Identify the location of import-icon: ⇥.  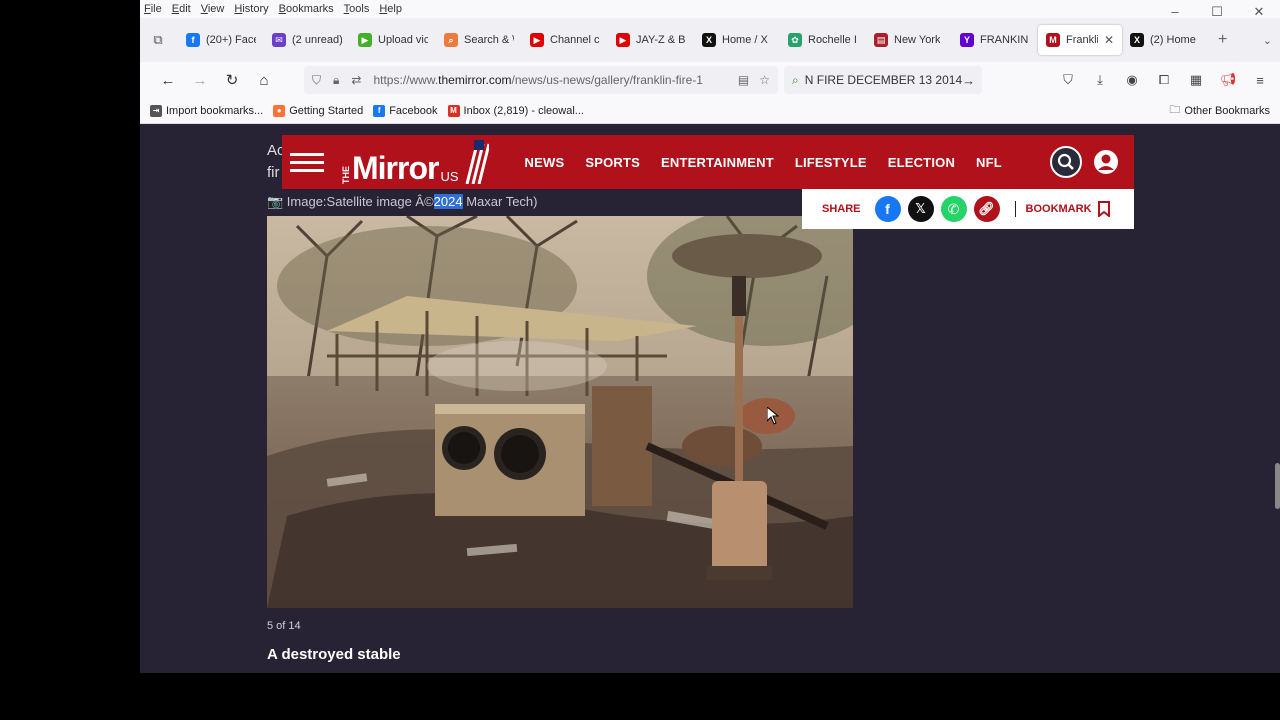
(156, 110).